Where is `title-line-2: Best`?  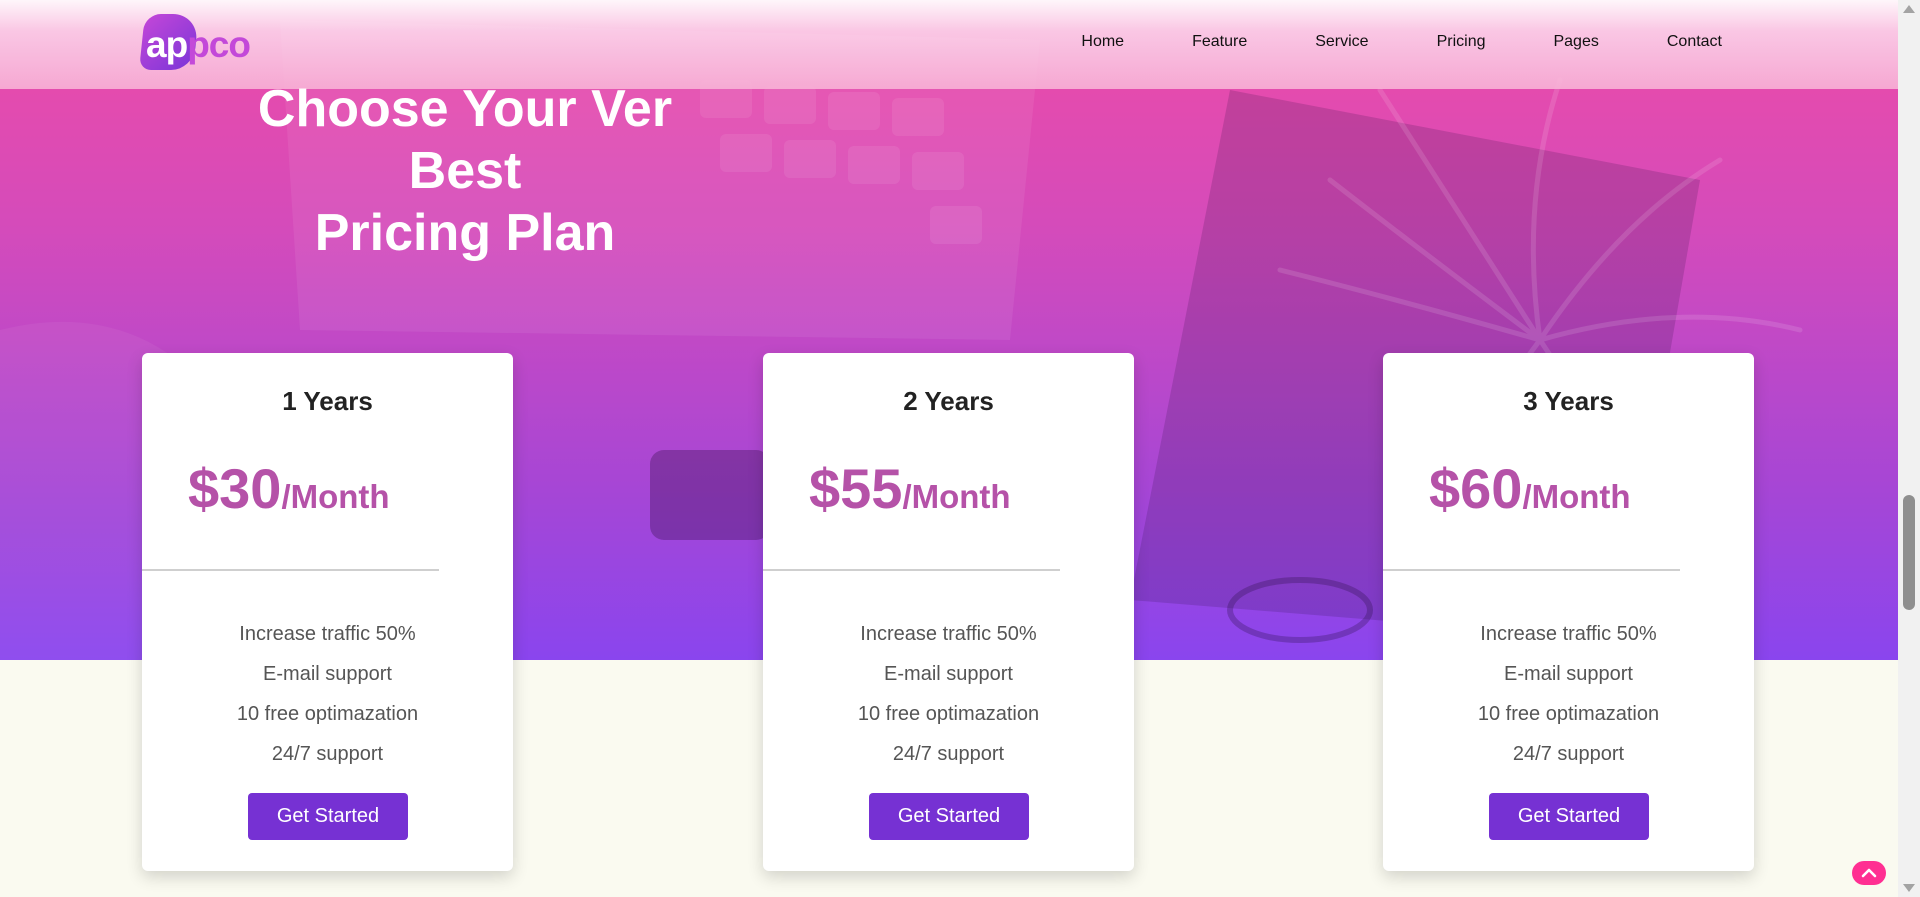
title-line-2: Best is located at coordinates (465, 171).